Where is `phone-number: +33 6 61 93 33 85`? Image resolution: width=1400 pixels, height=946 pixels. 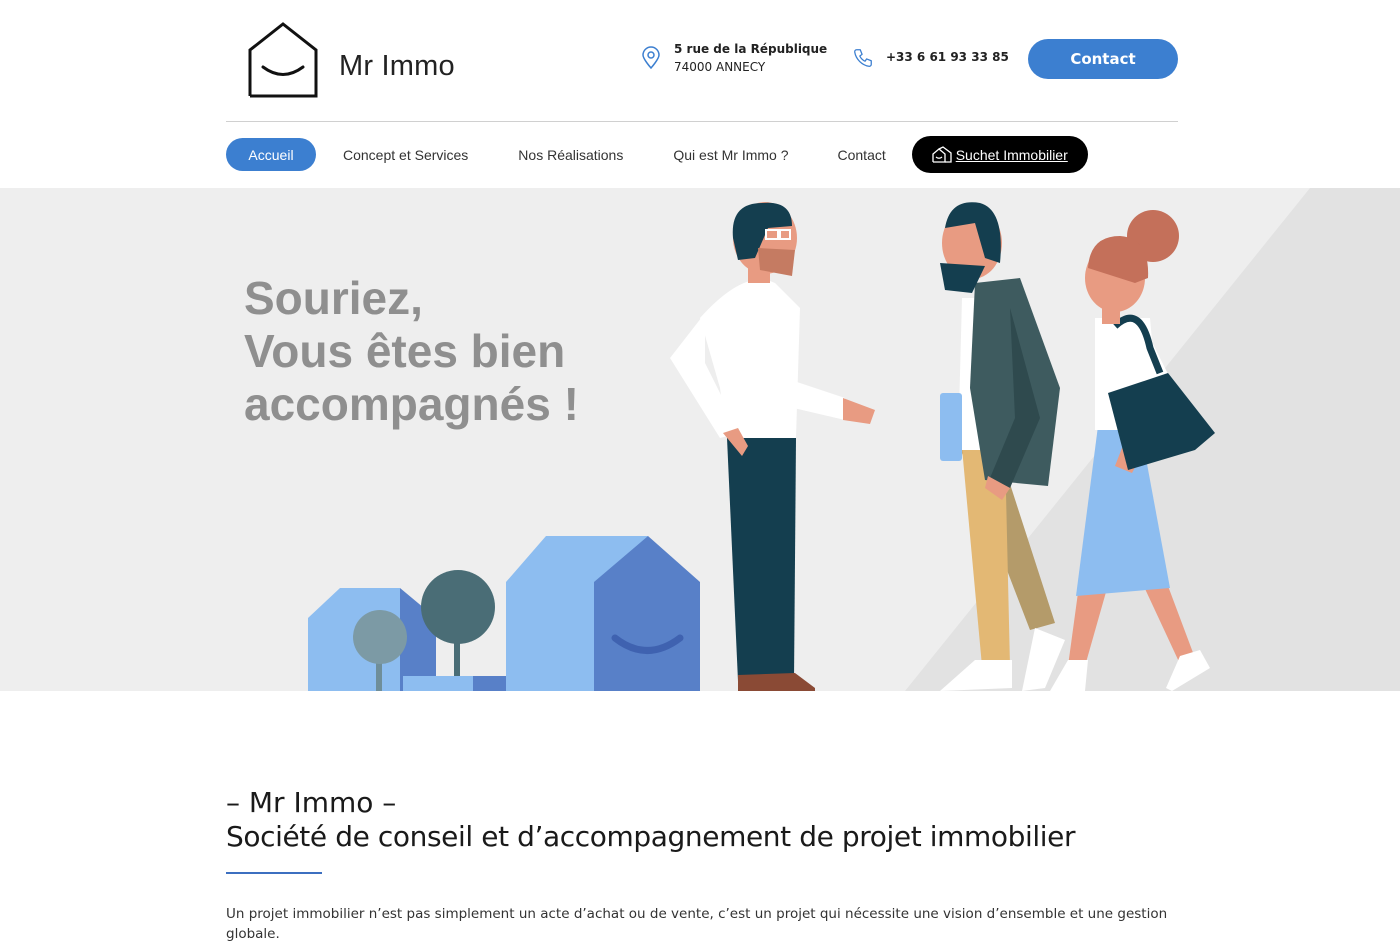
phone-number: +33 6 61 93 33 85 is located at coordinates (947, 57).